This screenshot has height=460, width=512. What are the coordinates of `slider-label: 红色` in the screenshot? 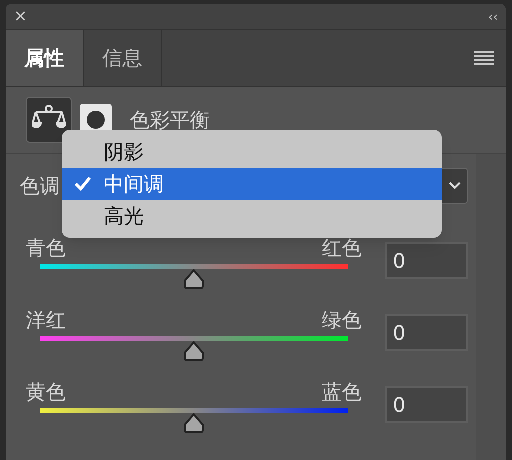 It's located at (342, 248).